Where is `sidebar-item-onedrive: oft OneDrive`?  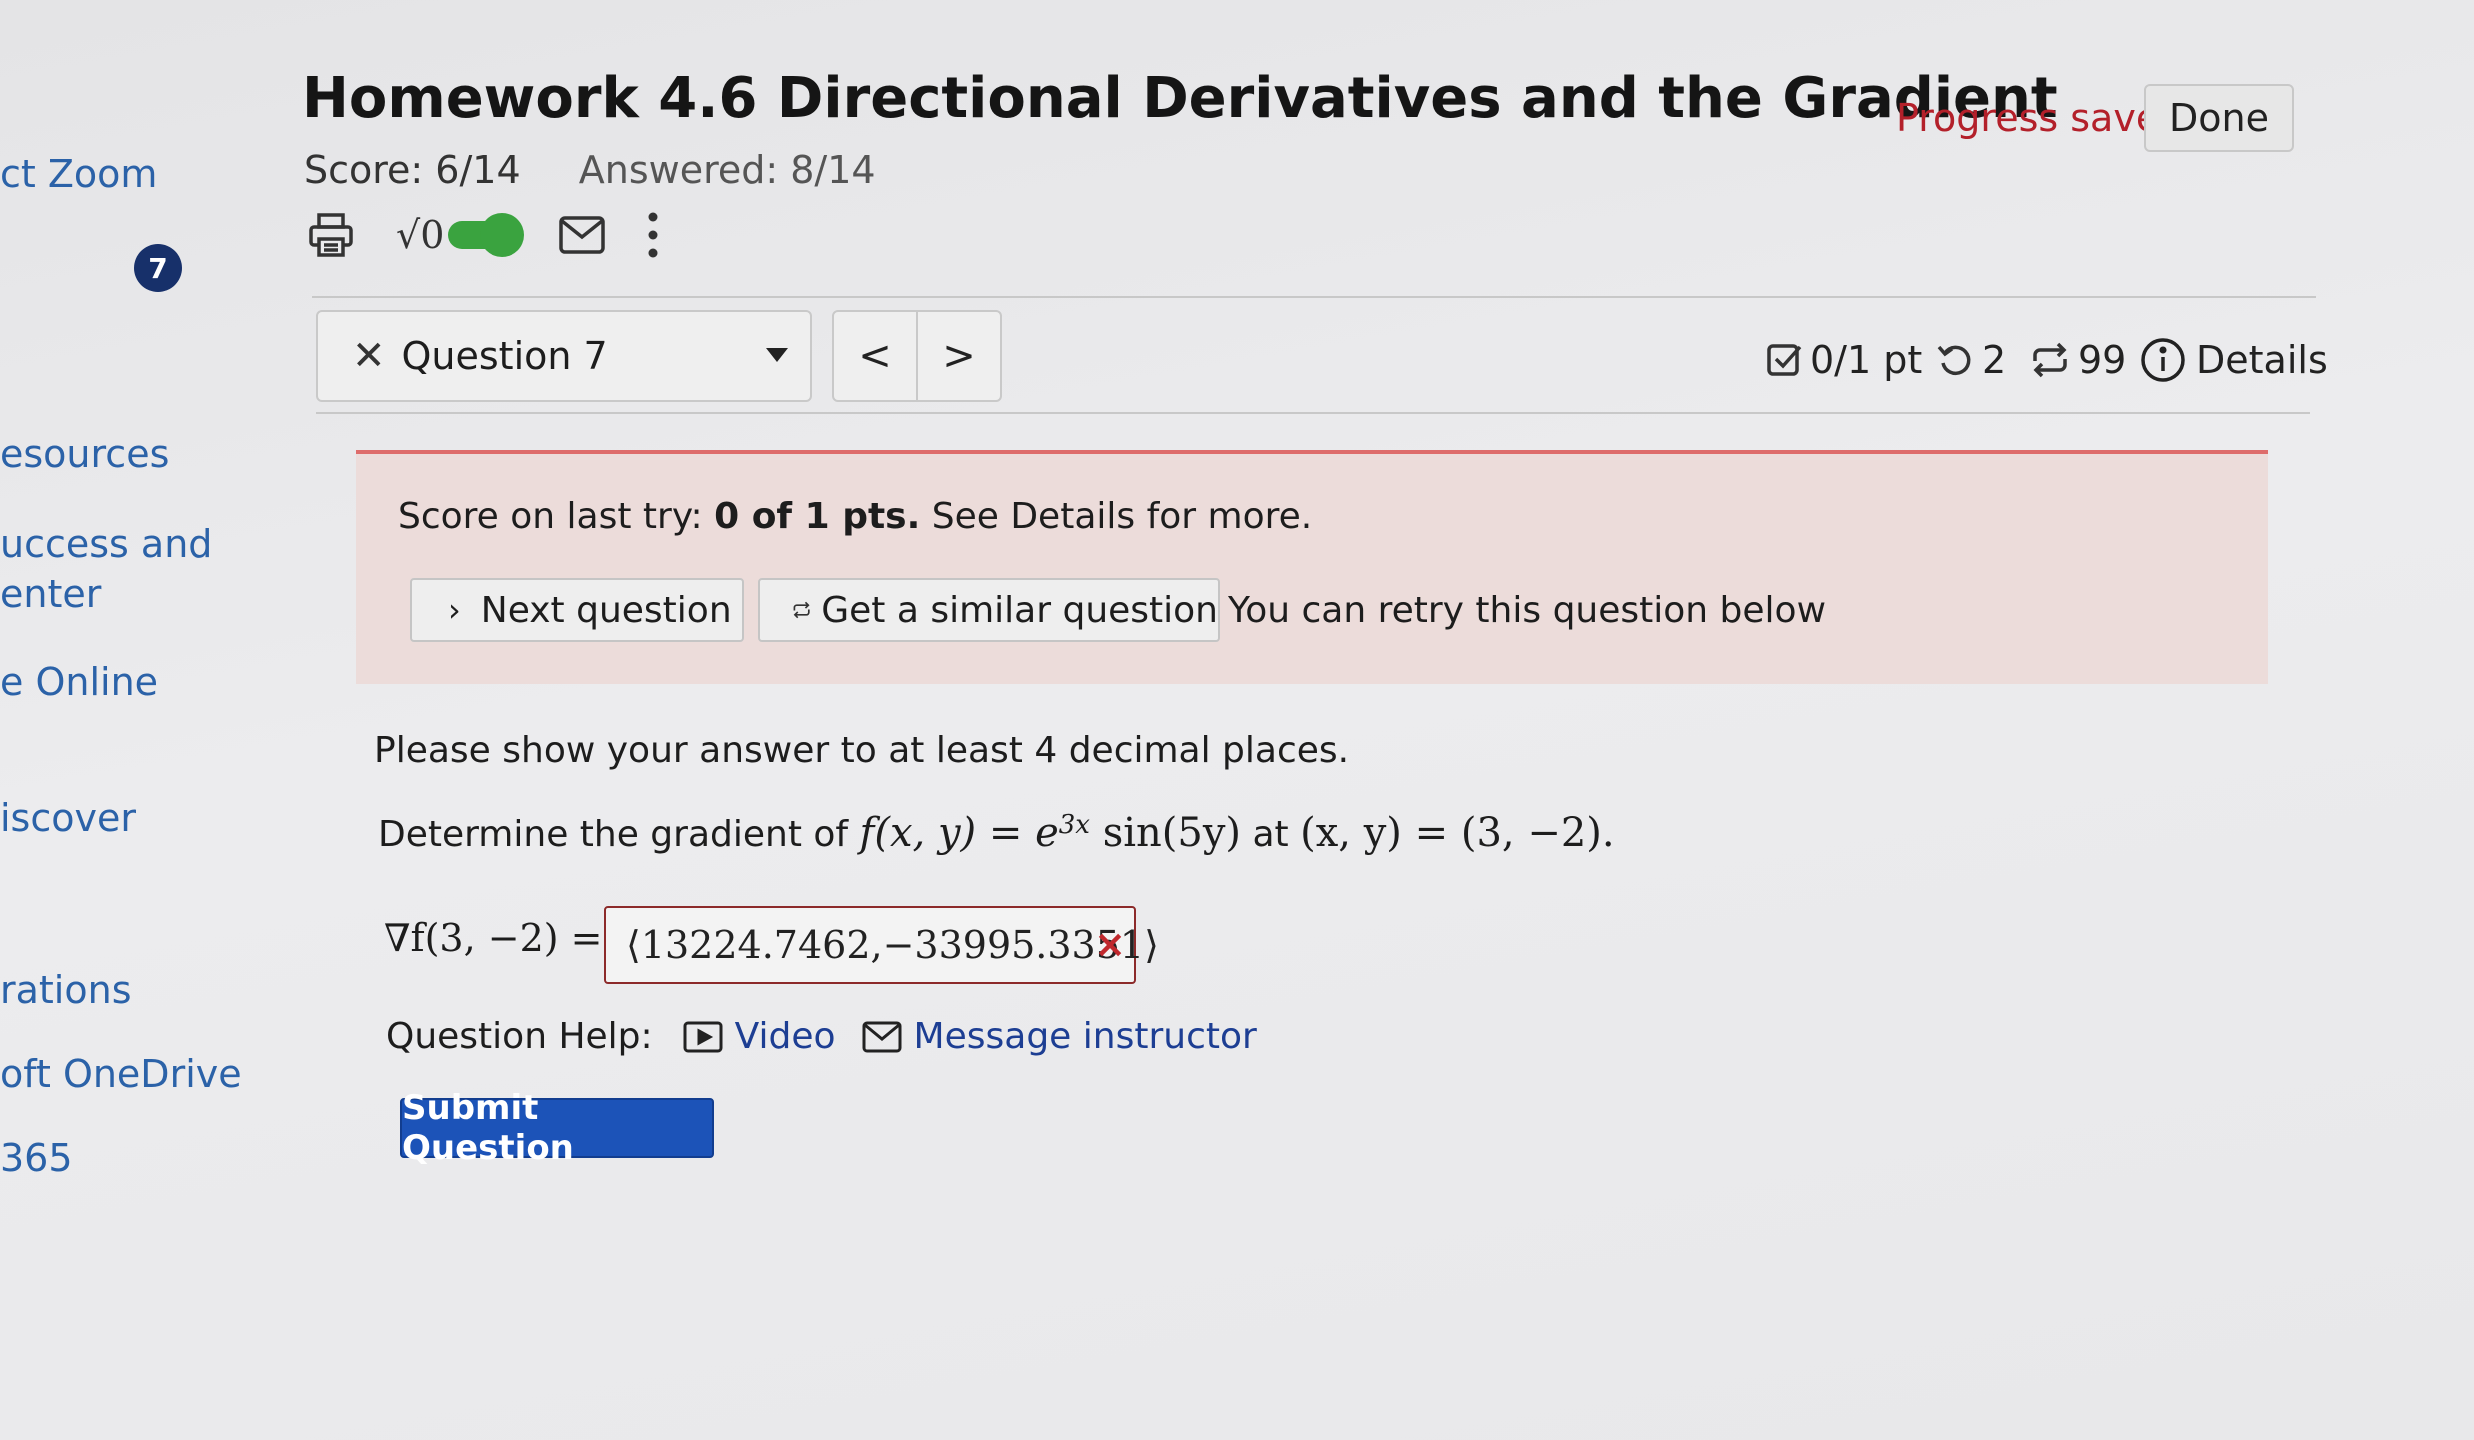 sidebar-item-onedrive: oft OneDrive is located at coordinates (121, 1074).